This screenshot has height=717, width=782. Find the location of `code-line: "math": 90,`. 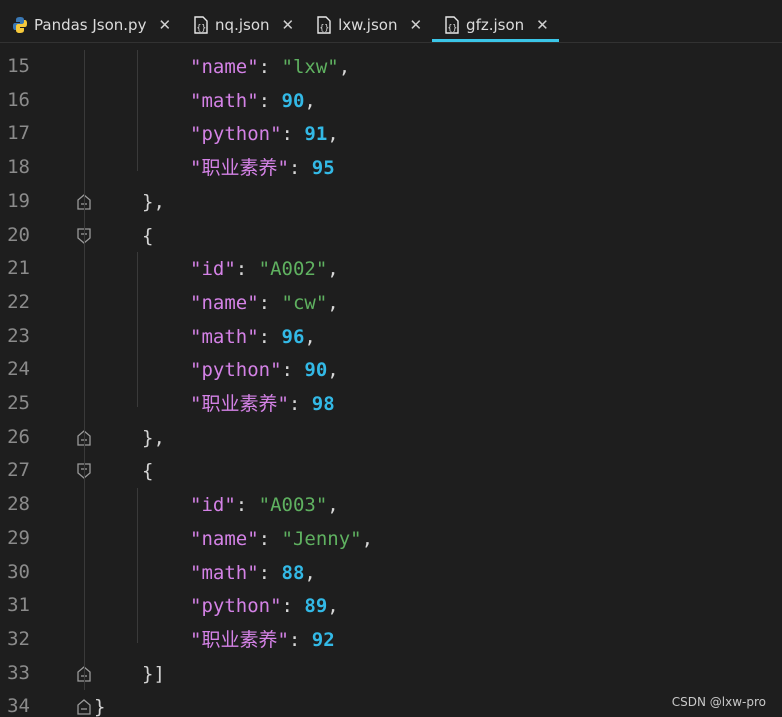

code-line: "math": 90, is located at coordinates (253, 101).